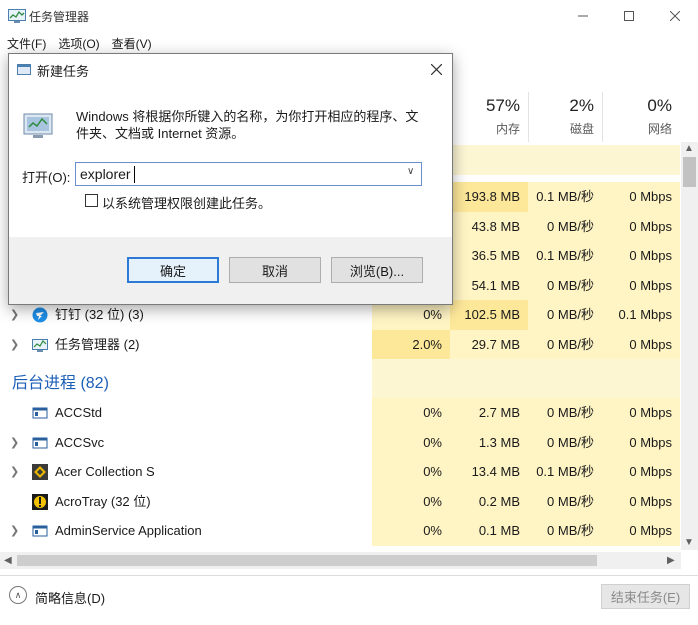 The image size is (698, 625). What do you see at coordinates (80, 442) in the screenshot?
I see `process-name: ACCSvc` at bounding box center [80, 442].